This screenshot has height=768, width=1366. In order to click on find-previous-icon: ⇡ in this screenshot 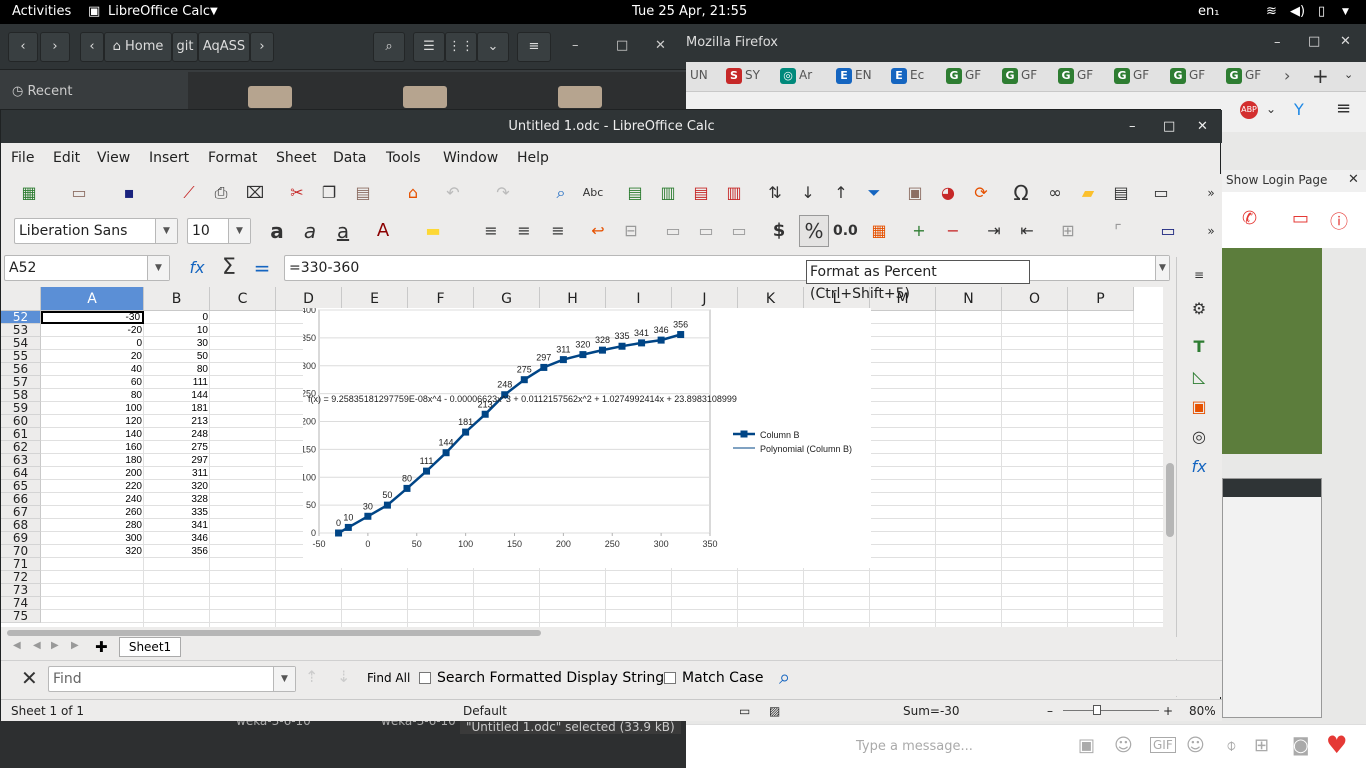, I will do `click(311, 676)`.